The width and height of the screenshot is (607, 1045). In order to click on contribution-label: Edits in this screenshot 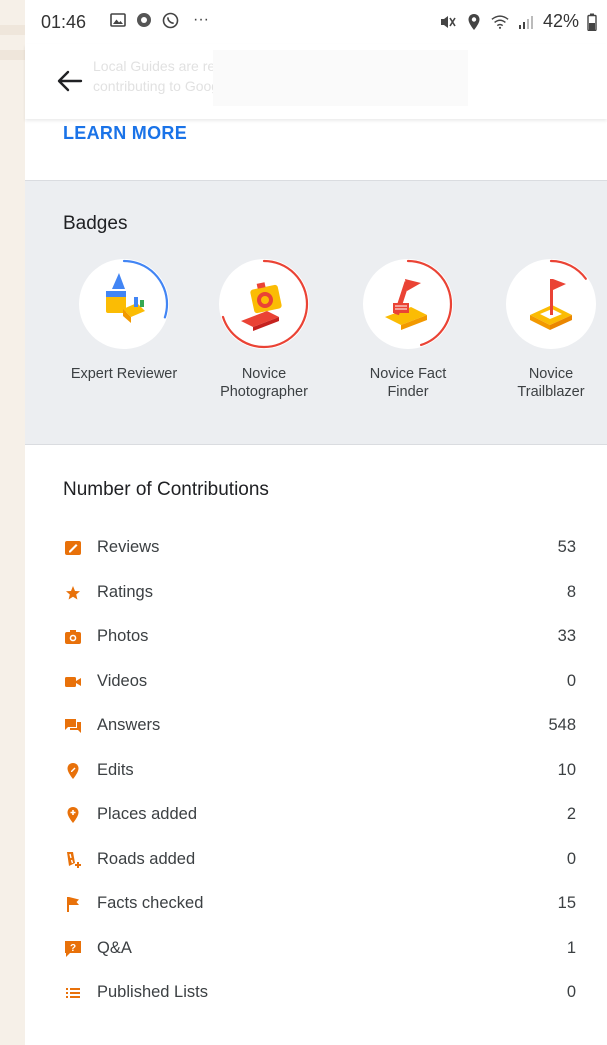, I will do `click(115, 770)`.